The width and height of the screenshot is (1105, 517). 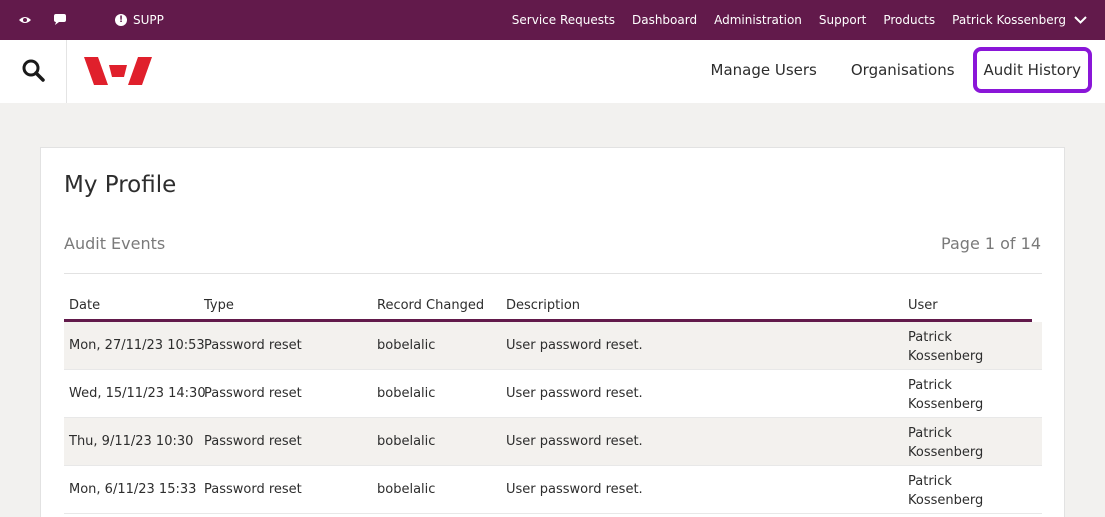 What do you see at coordinates (543, 305) in the screenshot?
I see `column-header-description: Description` at bounding box center [543, 305].